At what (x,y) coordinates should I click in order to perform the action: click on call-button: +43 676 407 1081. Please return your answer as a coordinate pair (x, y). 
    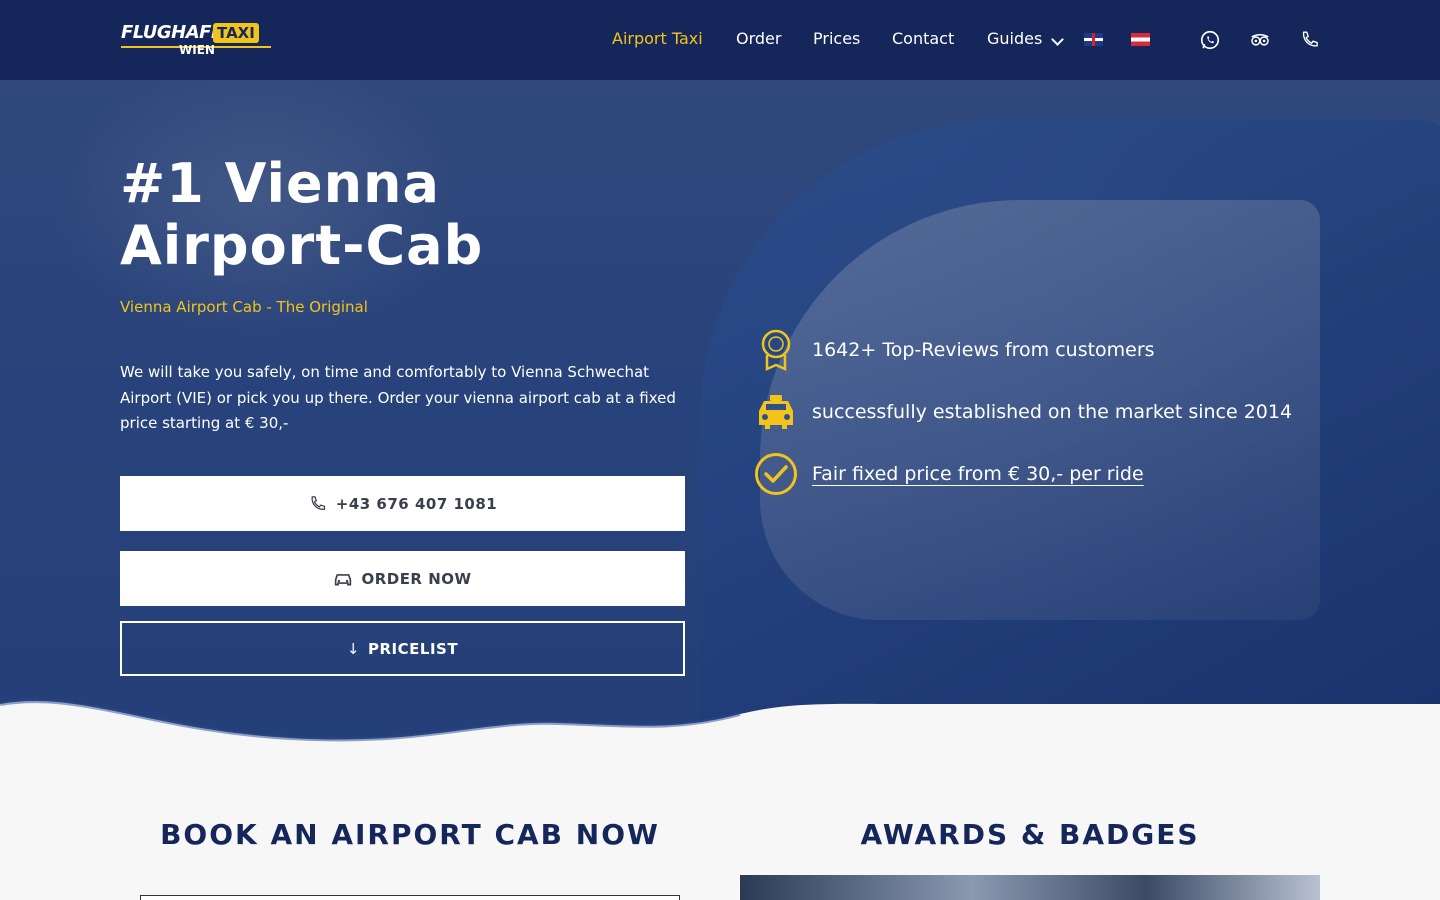
    Looking at the image, I should click on (402, 503).